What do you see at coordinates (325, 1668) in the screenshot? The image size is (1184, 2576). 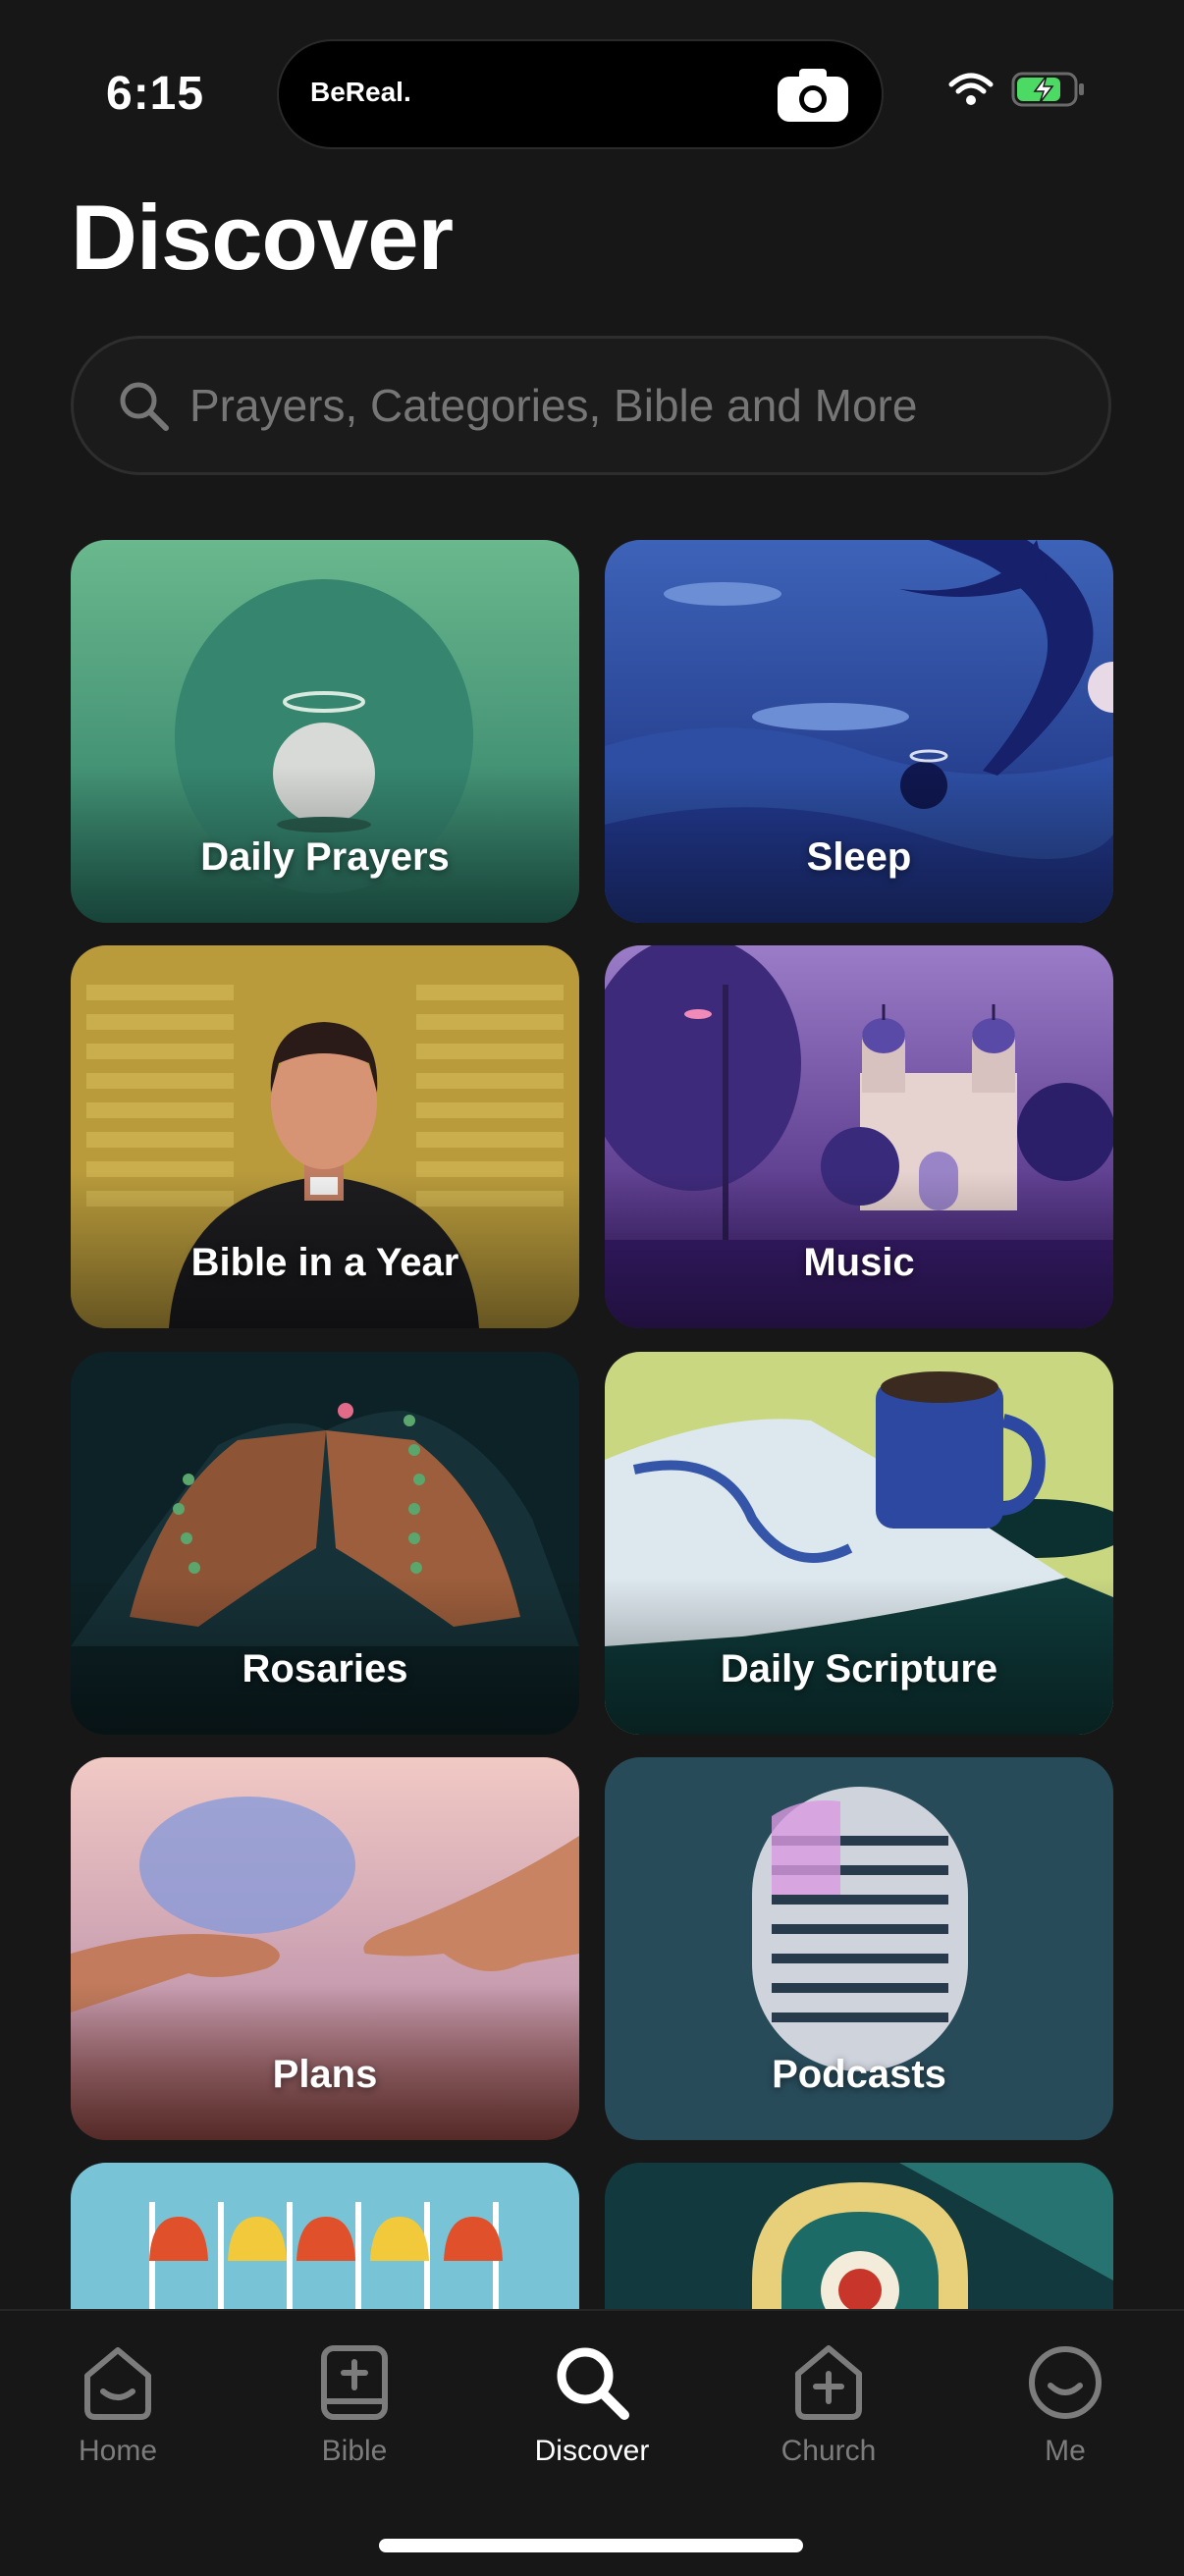 I see `card-label: Rosaries` at bounding box center [325, 1668].